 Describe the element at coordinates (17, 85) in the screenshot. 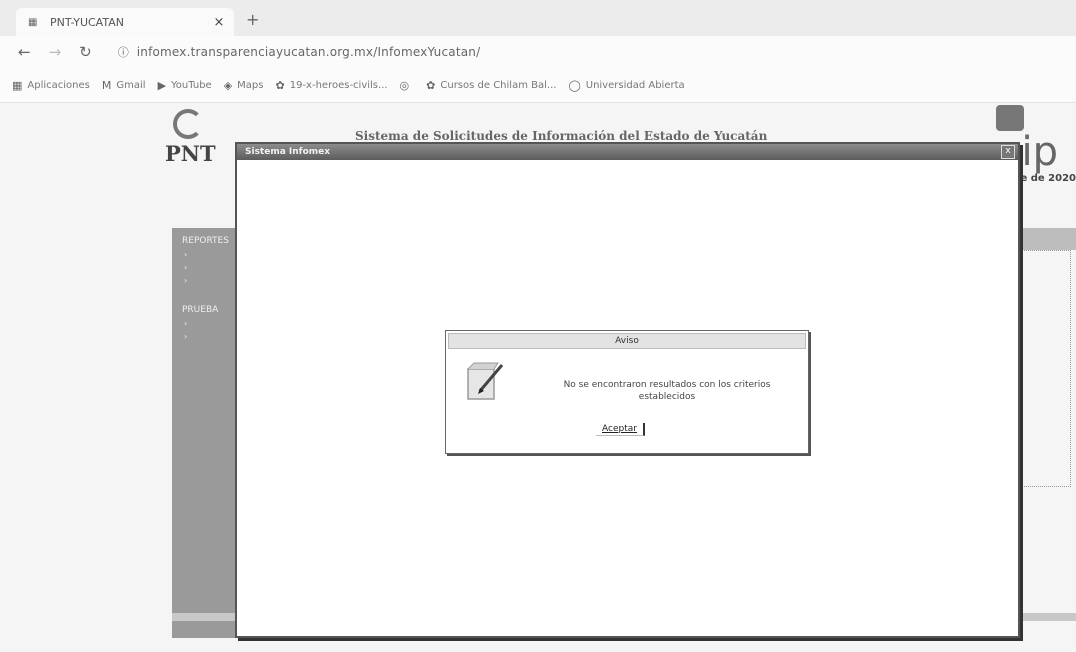

I see `apps-icon: ▦` at that location.